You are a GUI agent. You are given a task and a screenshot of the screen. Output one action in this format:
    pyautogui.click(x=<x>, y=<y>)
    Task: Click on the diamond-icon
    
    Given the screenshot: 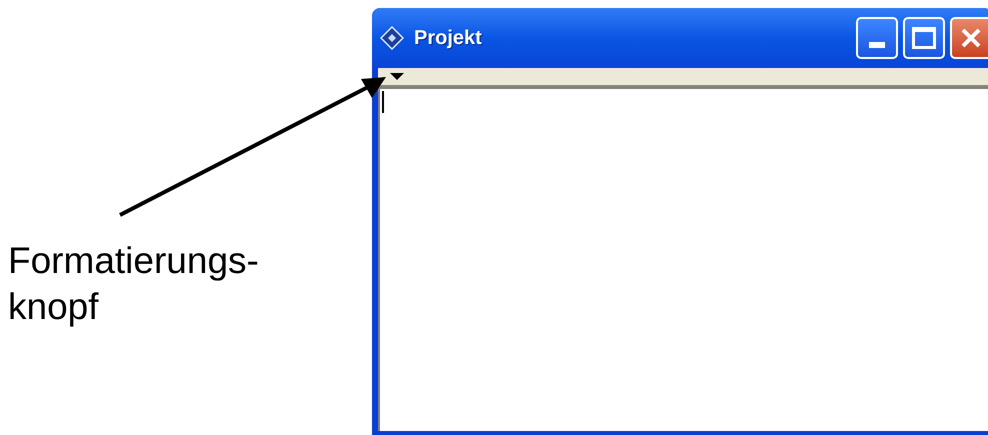 What is the action you would take?
    pyautogui.click(x=392, y=38)
    